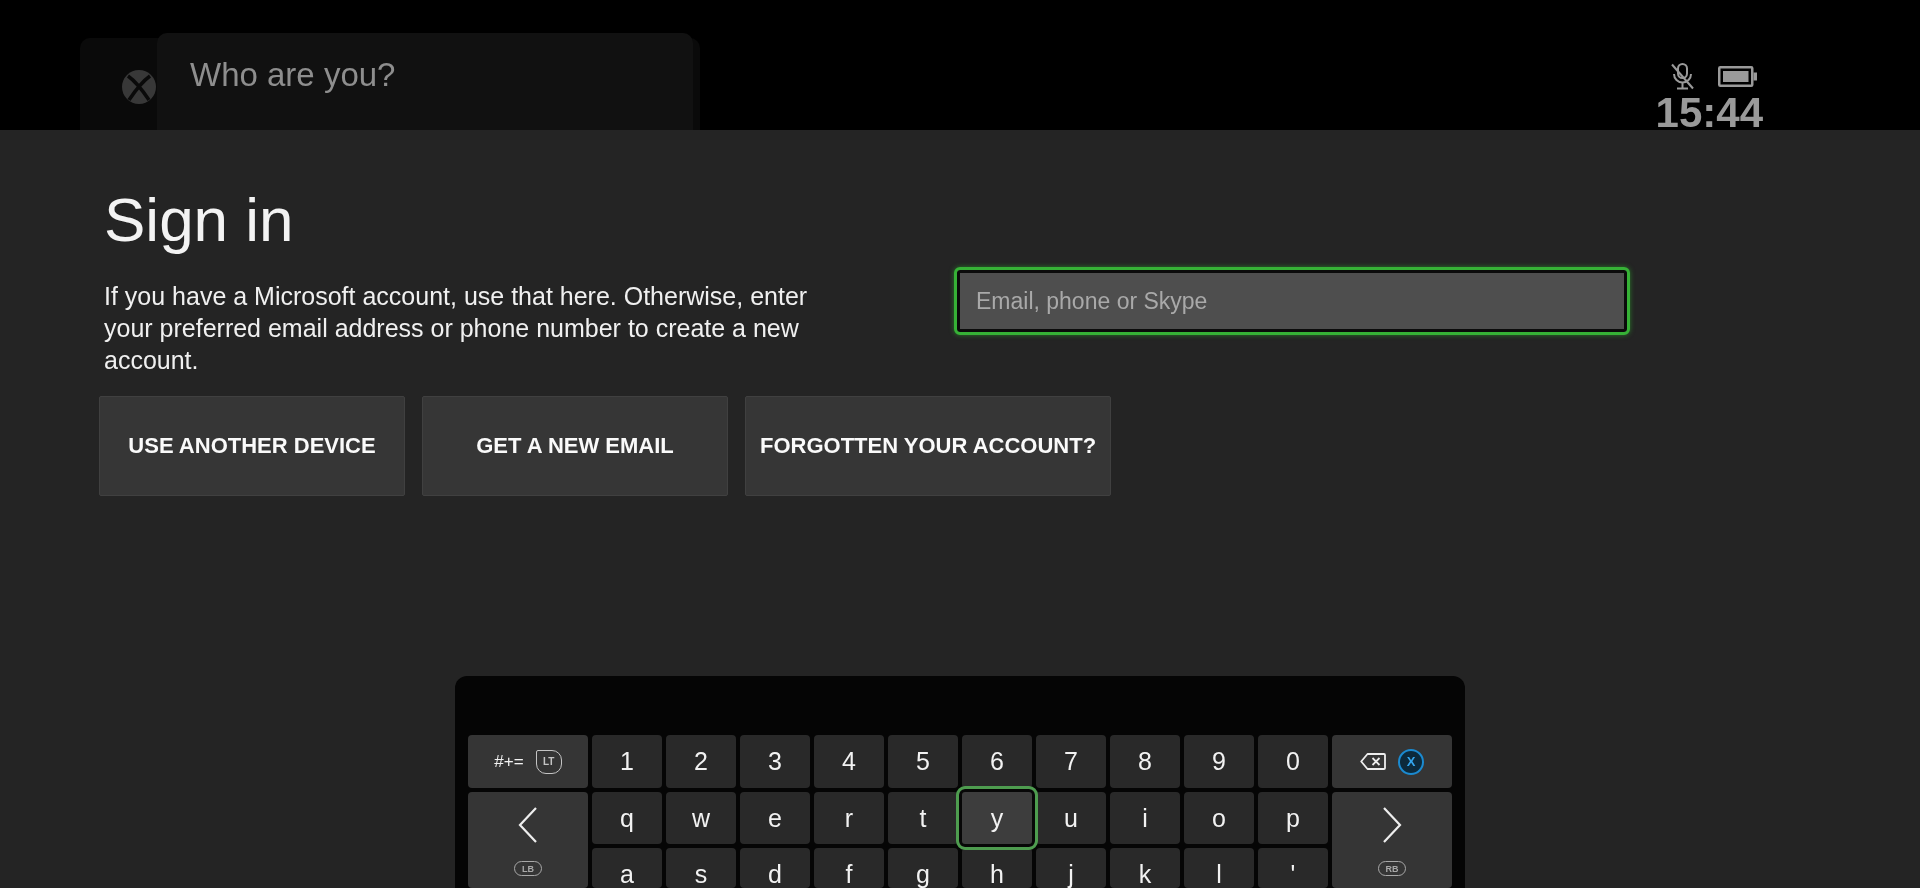  Describe the element at coordinates (627, 868) in the screenshot. I see `keyboard-key: a` at that location.